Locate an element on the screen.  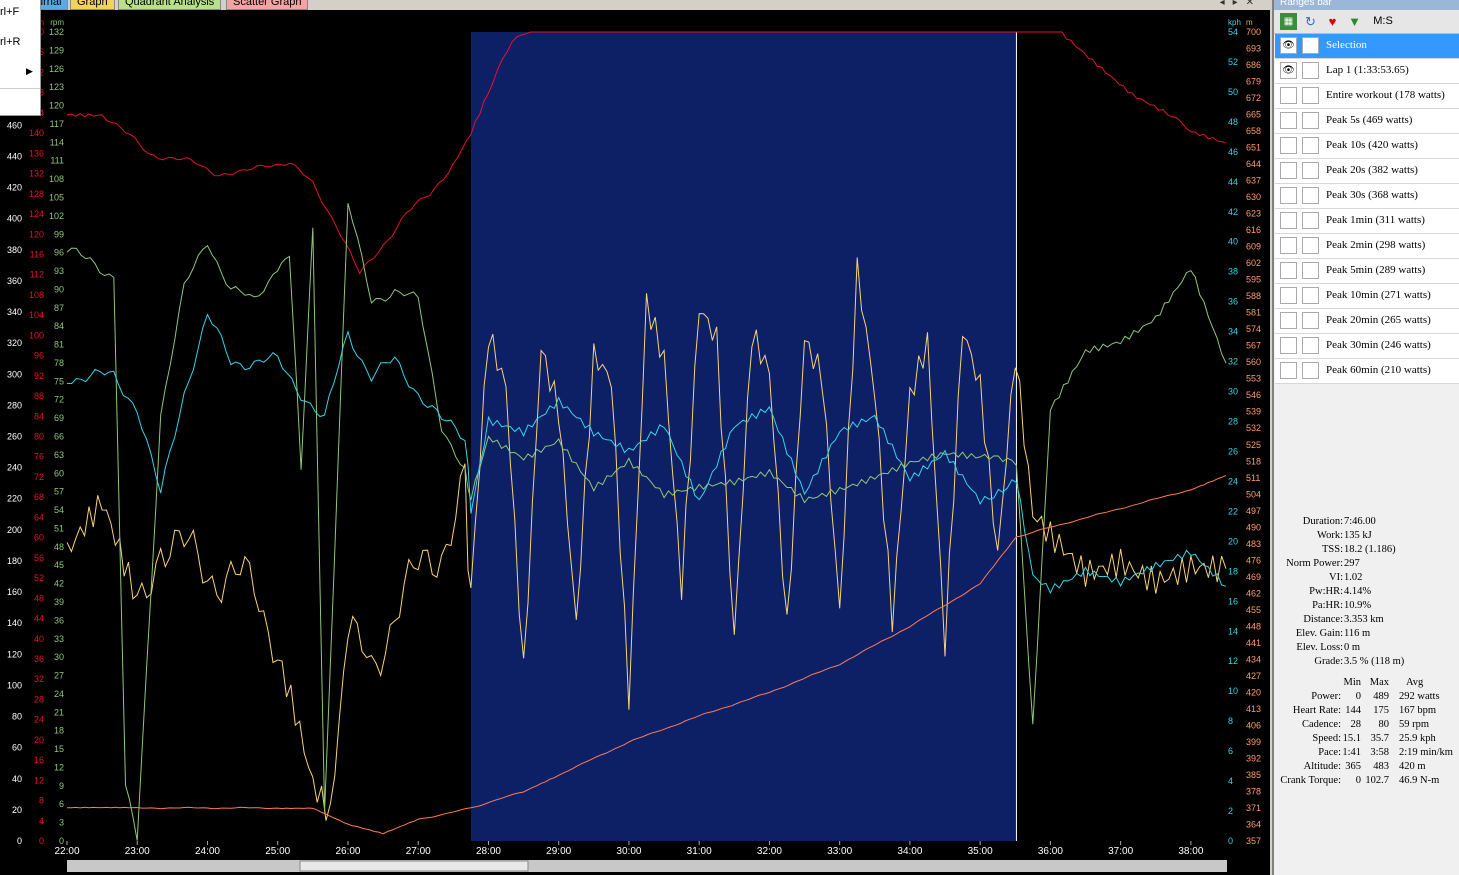
tab-graph: Graph is located at coordinates (92, 5).